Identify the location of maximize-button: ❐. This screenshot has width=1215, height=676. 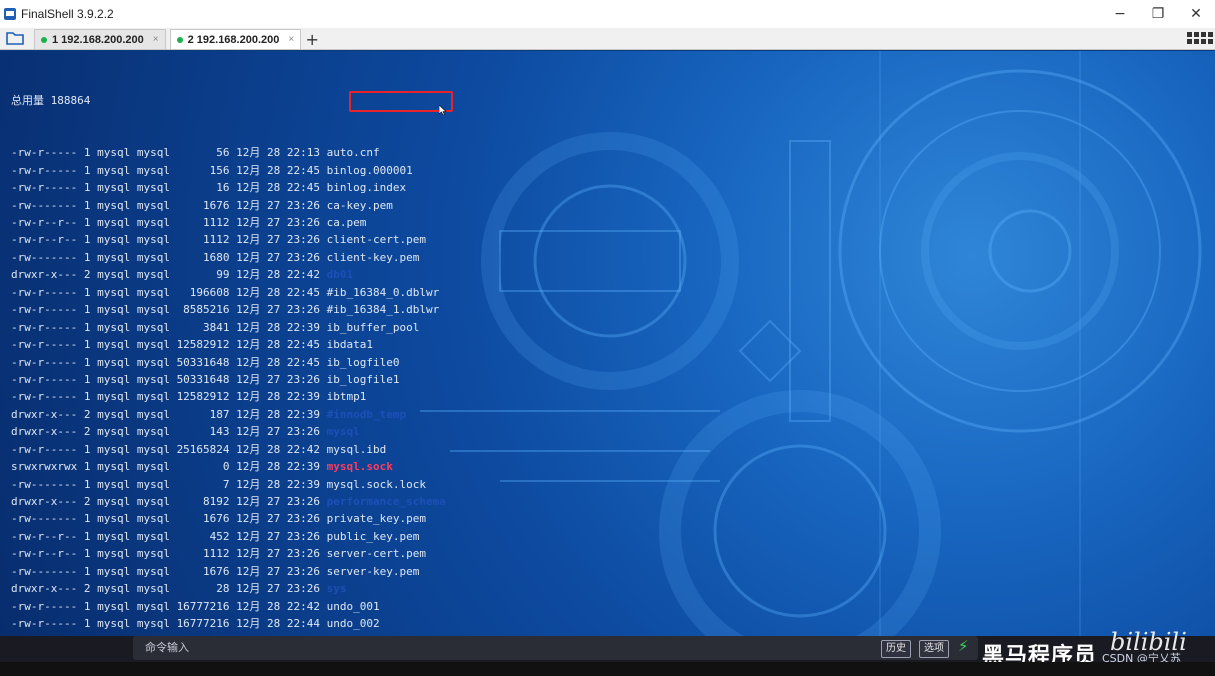
(1158, 14).